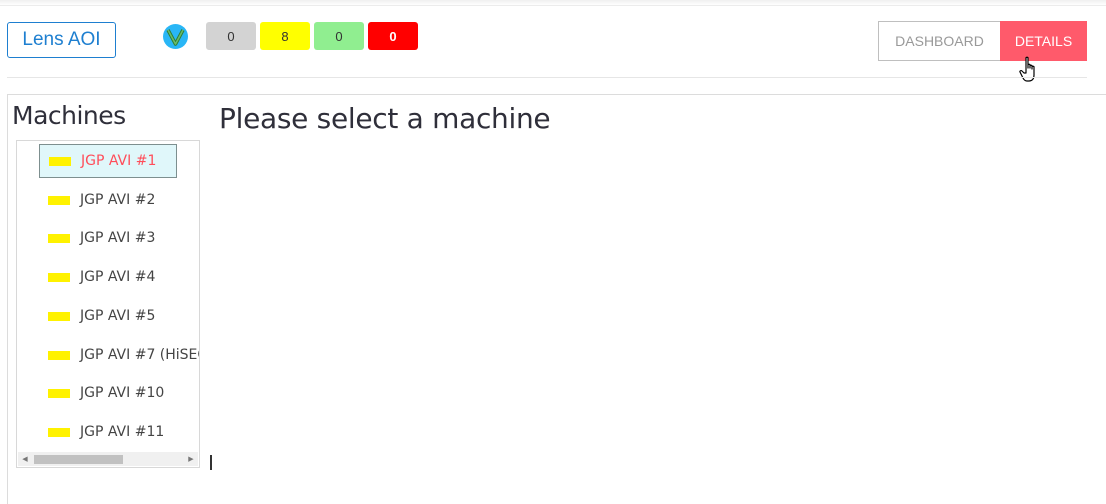 Image resolution: width=1106 pixels, height=504 pixels. Describe the element at coordinates (140, 355) in the screenshot. I see `machine-label: JGP AVI #7 (HiSEC` at that location.